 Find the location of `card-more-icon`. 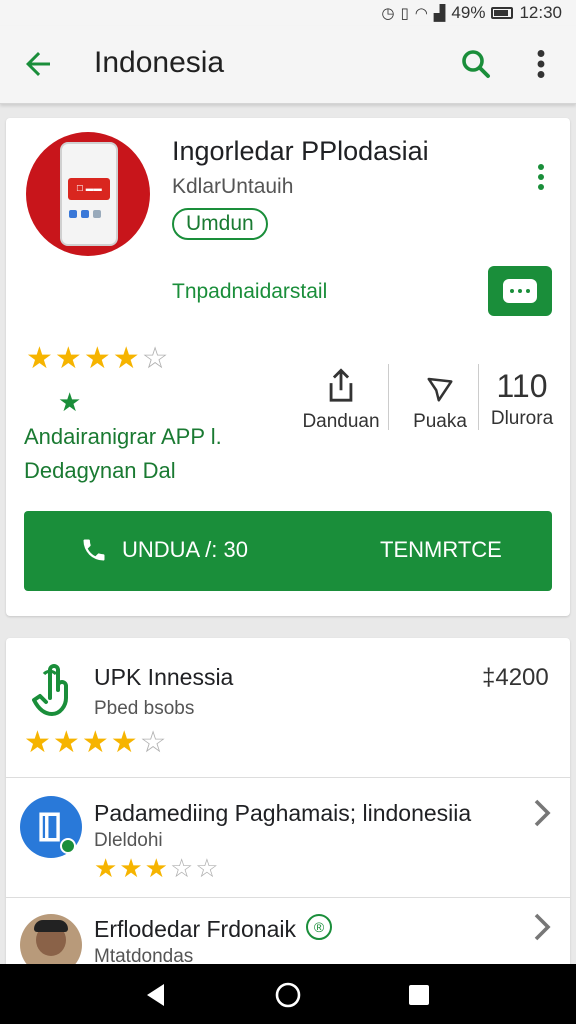

card-more-icon is located at coordinates (541, 177).